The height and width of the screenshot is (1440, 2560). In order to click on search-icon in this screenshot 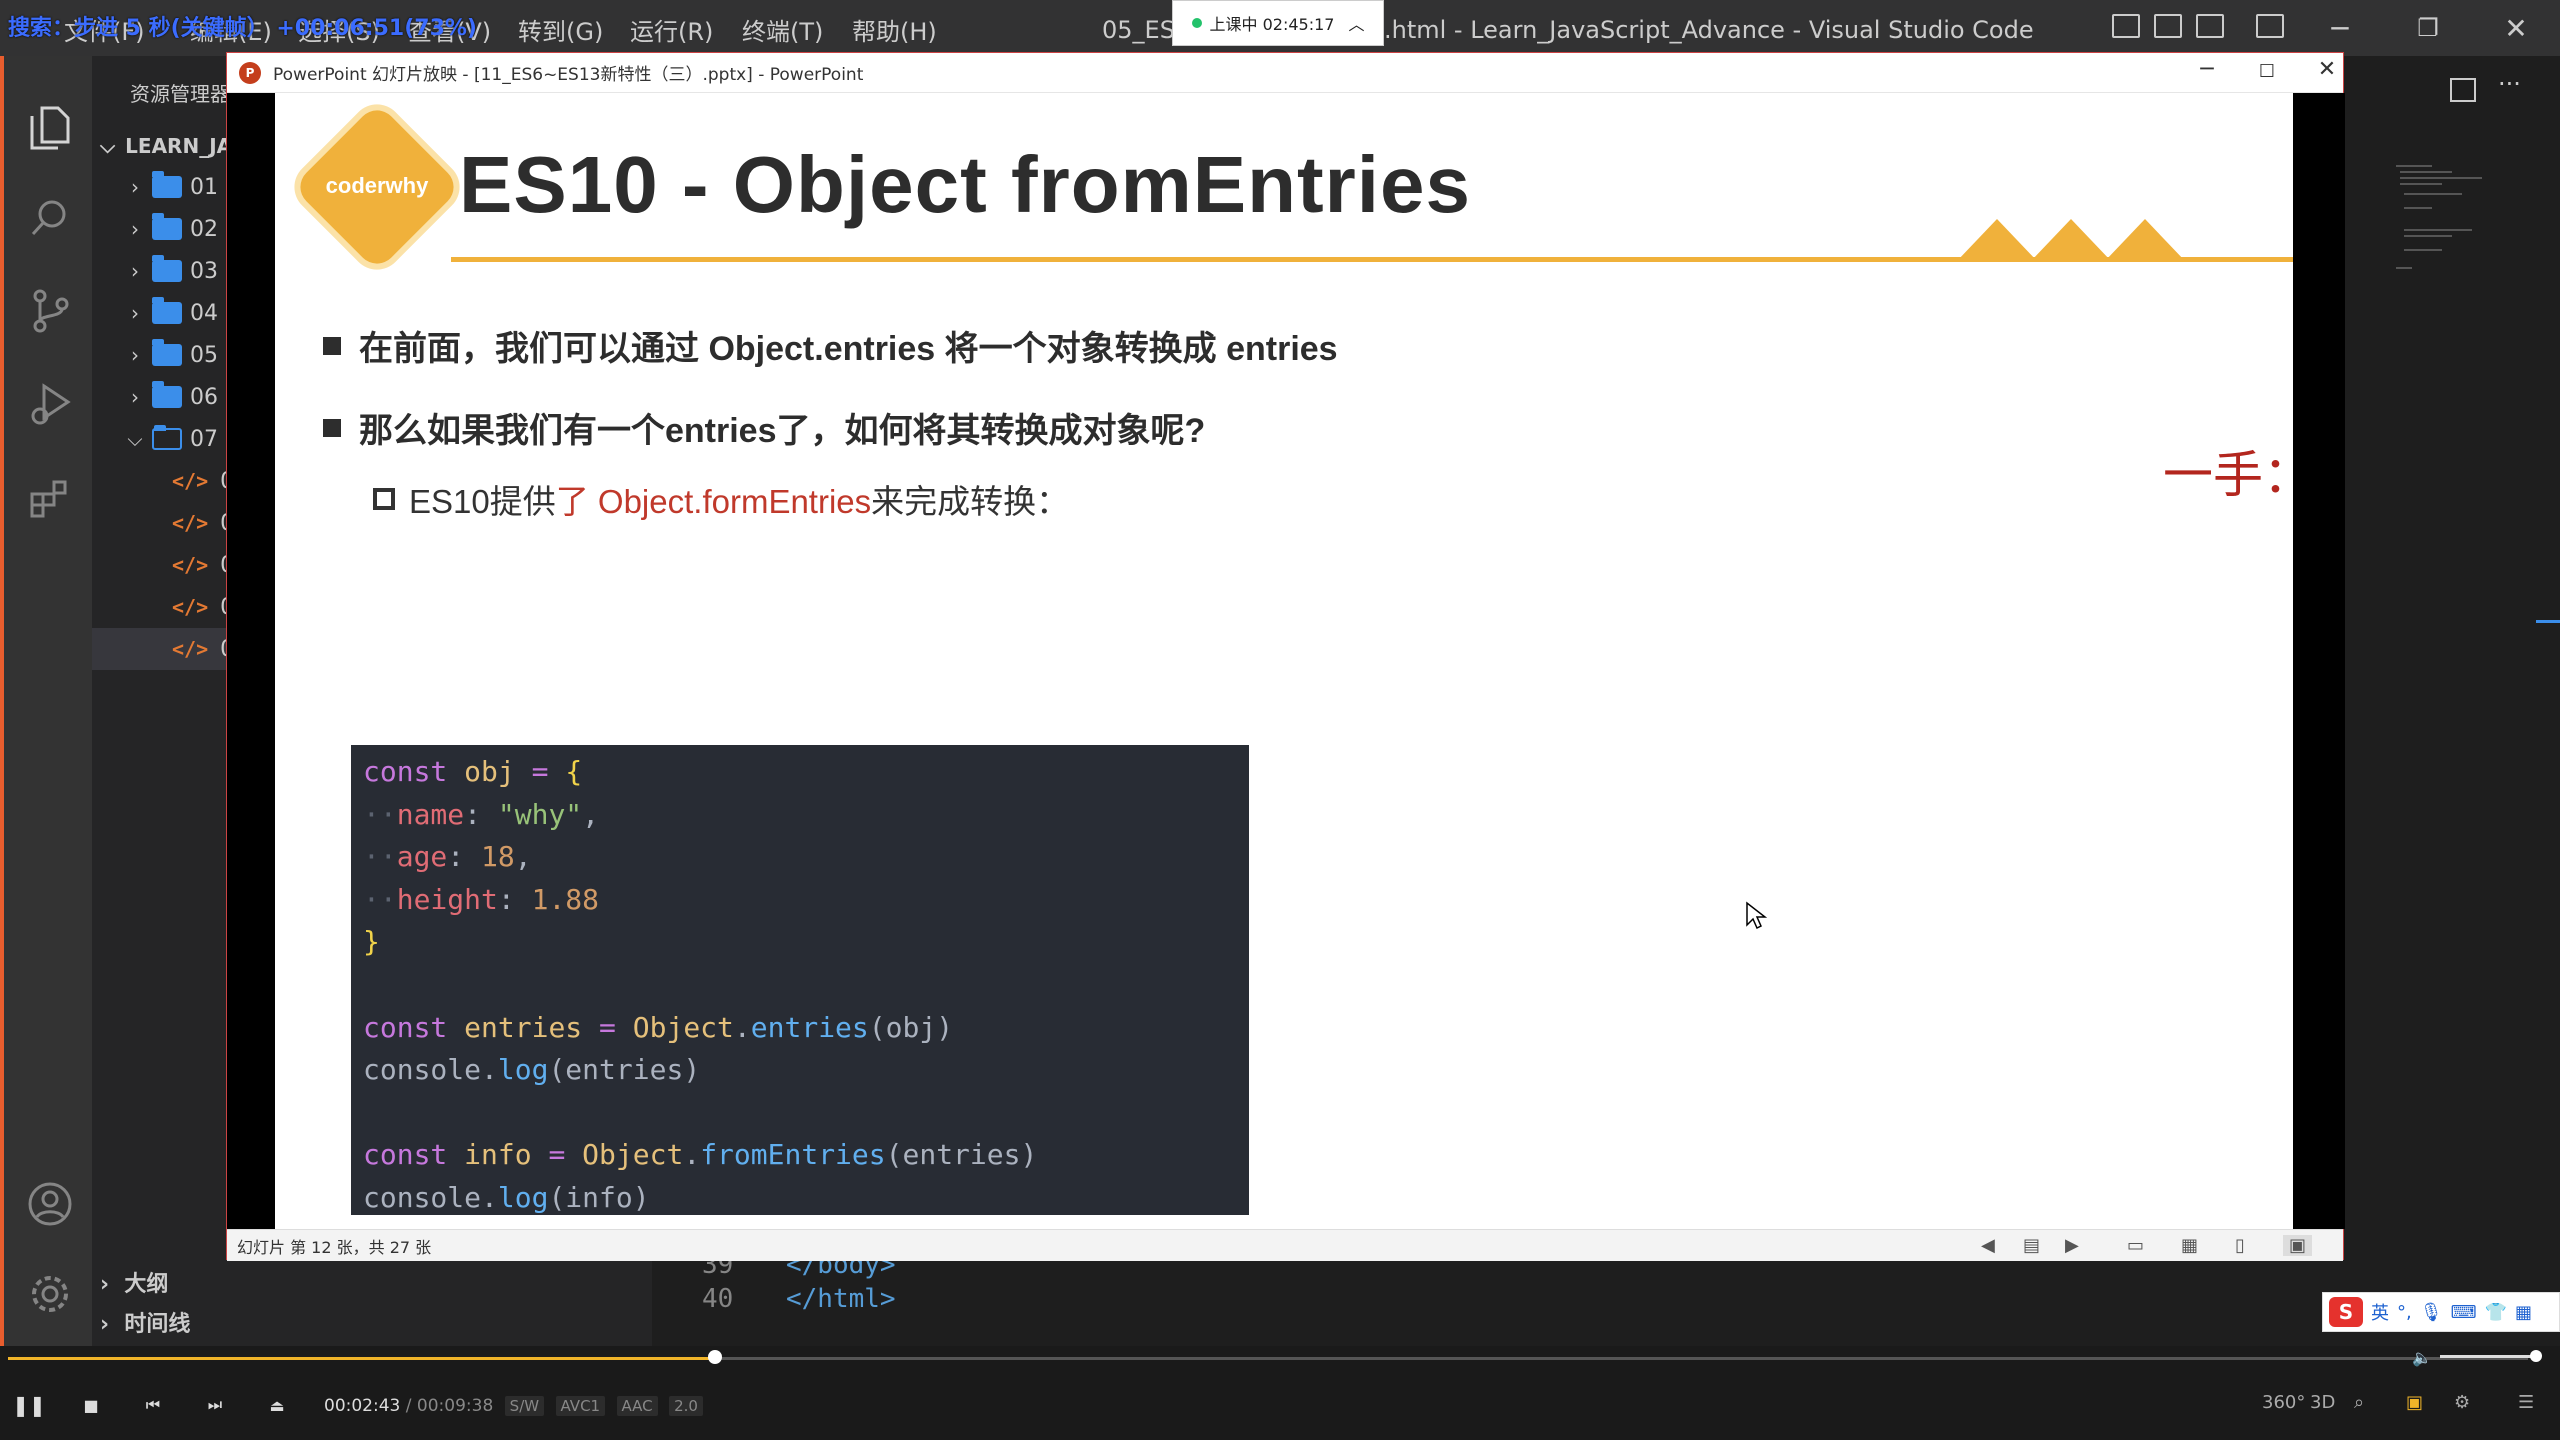, I will do `click(50, 218)`.